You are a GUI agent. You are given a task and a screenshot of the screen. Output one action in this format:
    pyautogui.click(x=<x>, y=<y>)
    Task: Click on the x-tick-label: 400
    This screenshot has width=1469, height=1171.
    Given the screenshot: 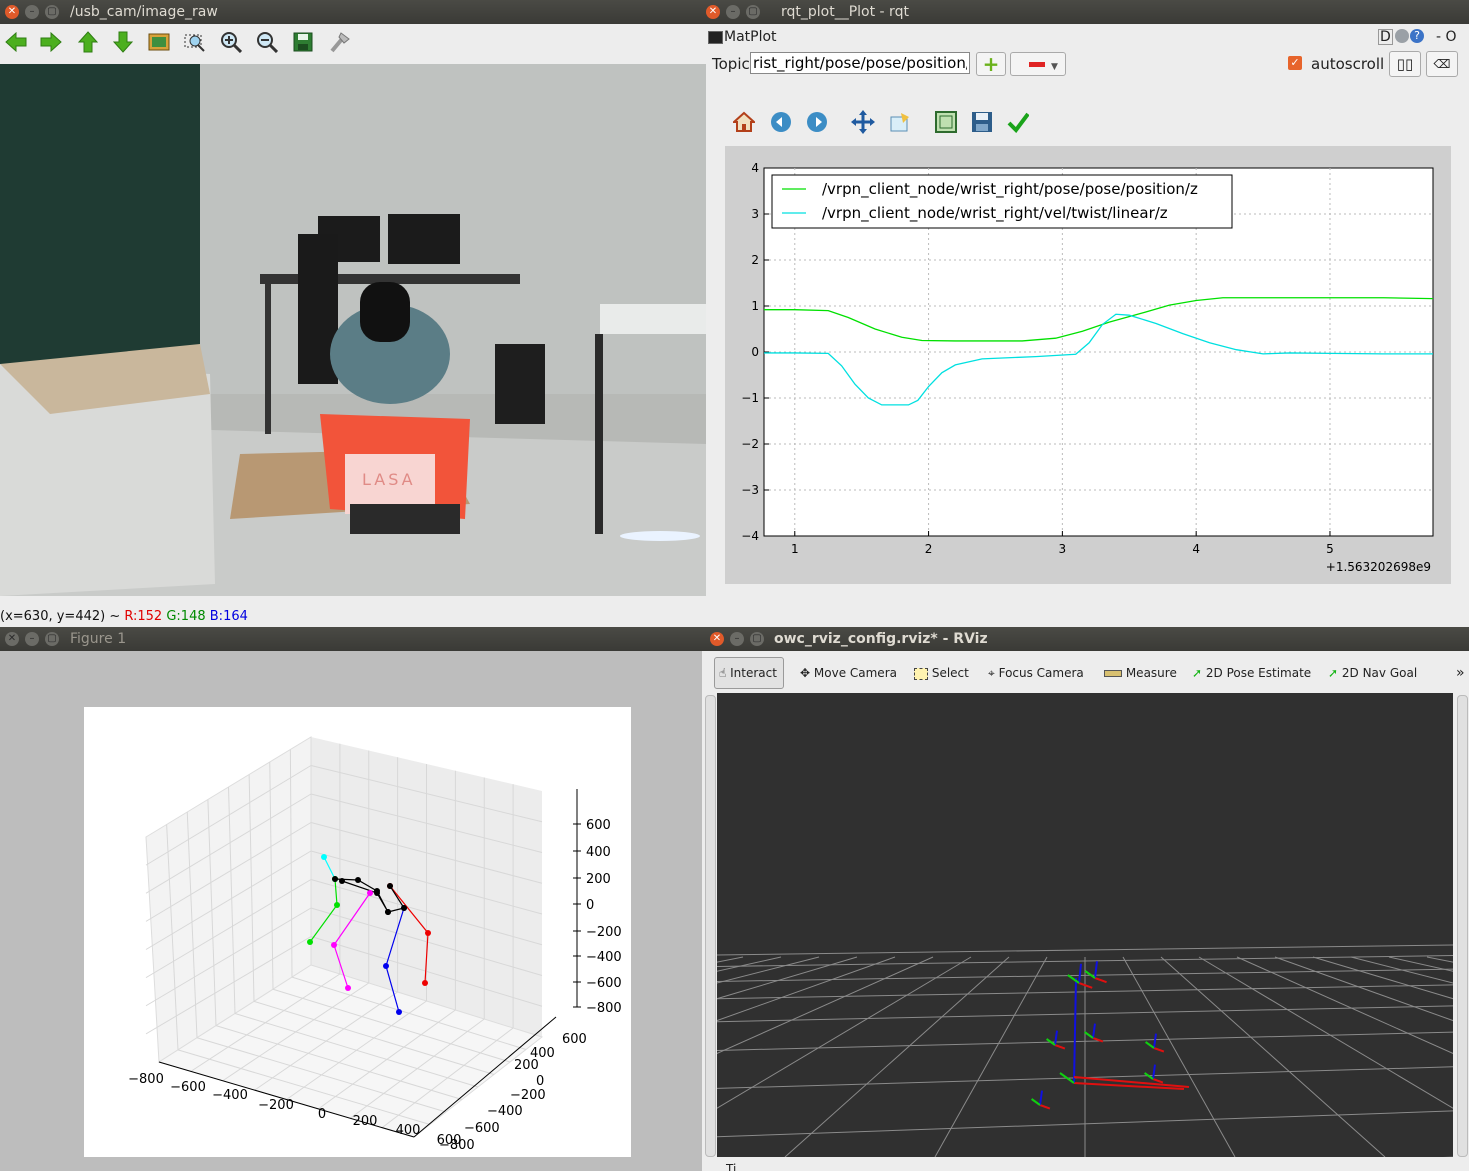 What is the action you would take?
    pyautogui.click(x=408, y=1130)
    